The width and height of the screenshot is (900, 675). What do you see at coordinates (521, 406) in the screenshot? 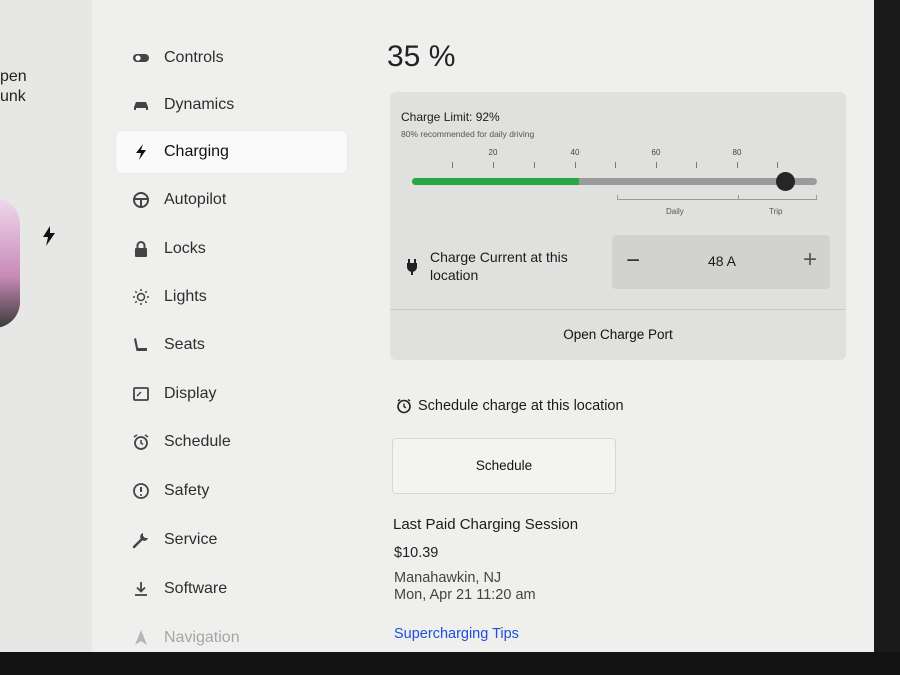
I see `schedule-charge-label: Schedule charge at this location` at bounding box center [521, 406].